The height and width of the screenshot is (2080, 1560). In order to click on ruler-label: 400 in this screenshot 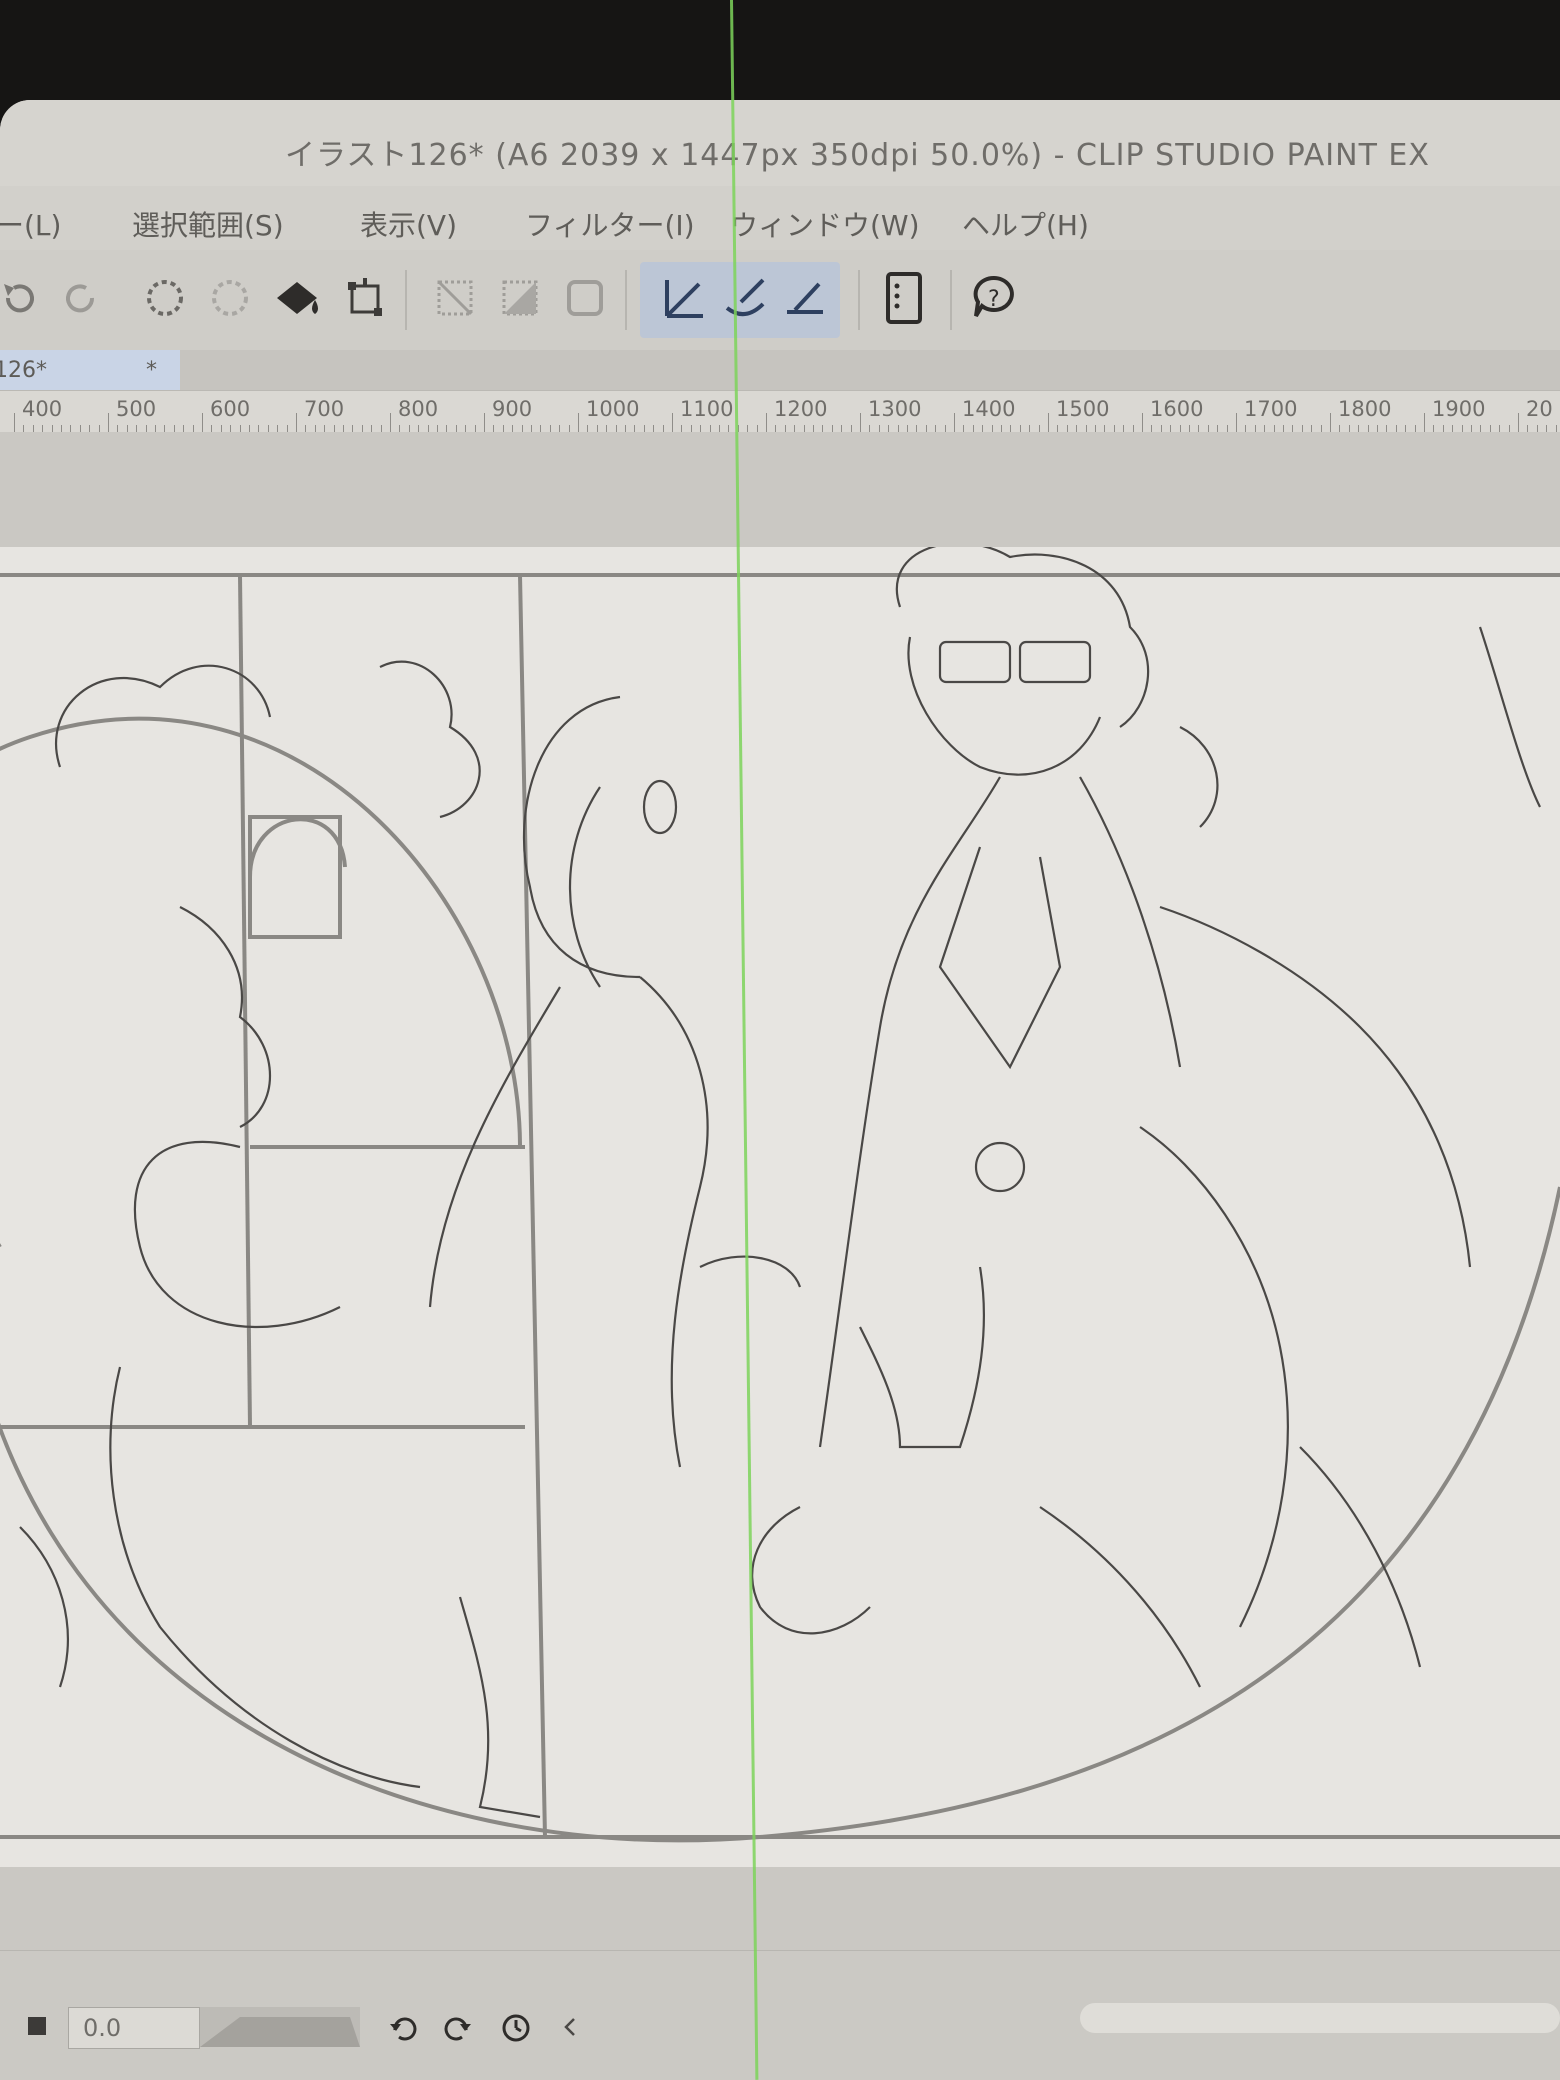, I will do `click(42, 409)`.